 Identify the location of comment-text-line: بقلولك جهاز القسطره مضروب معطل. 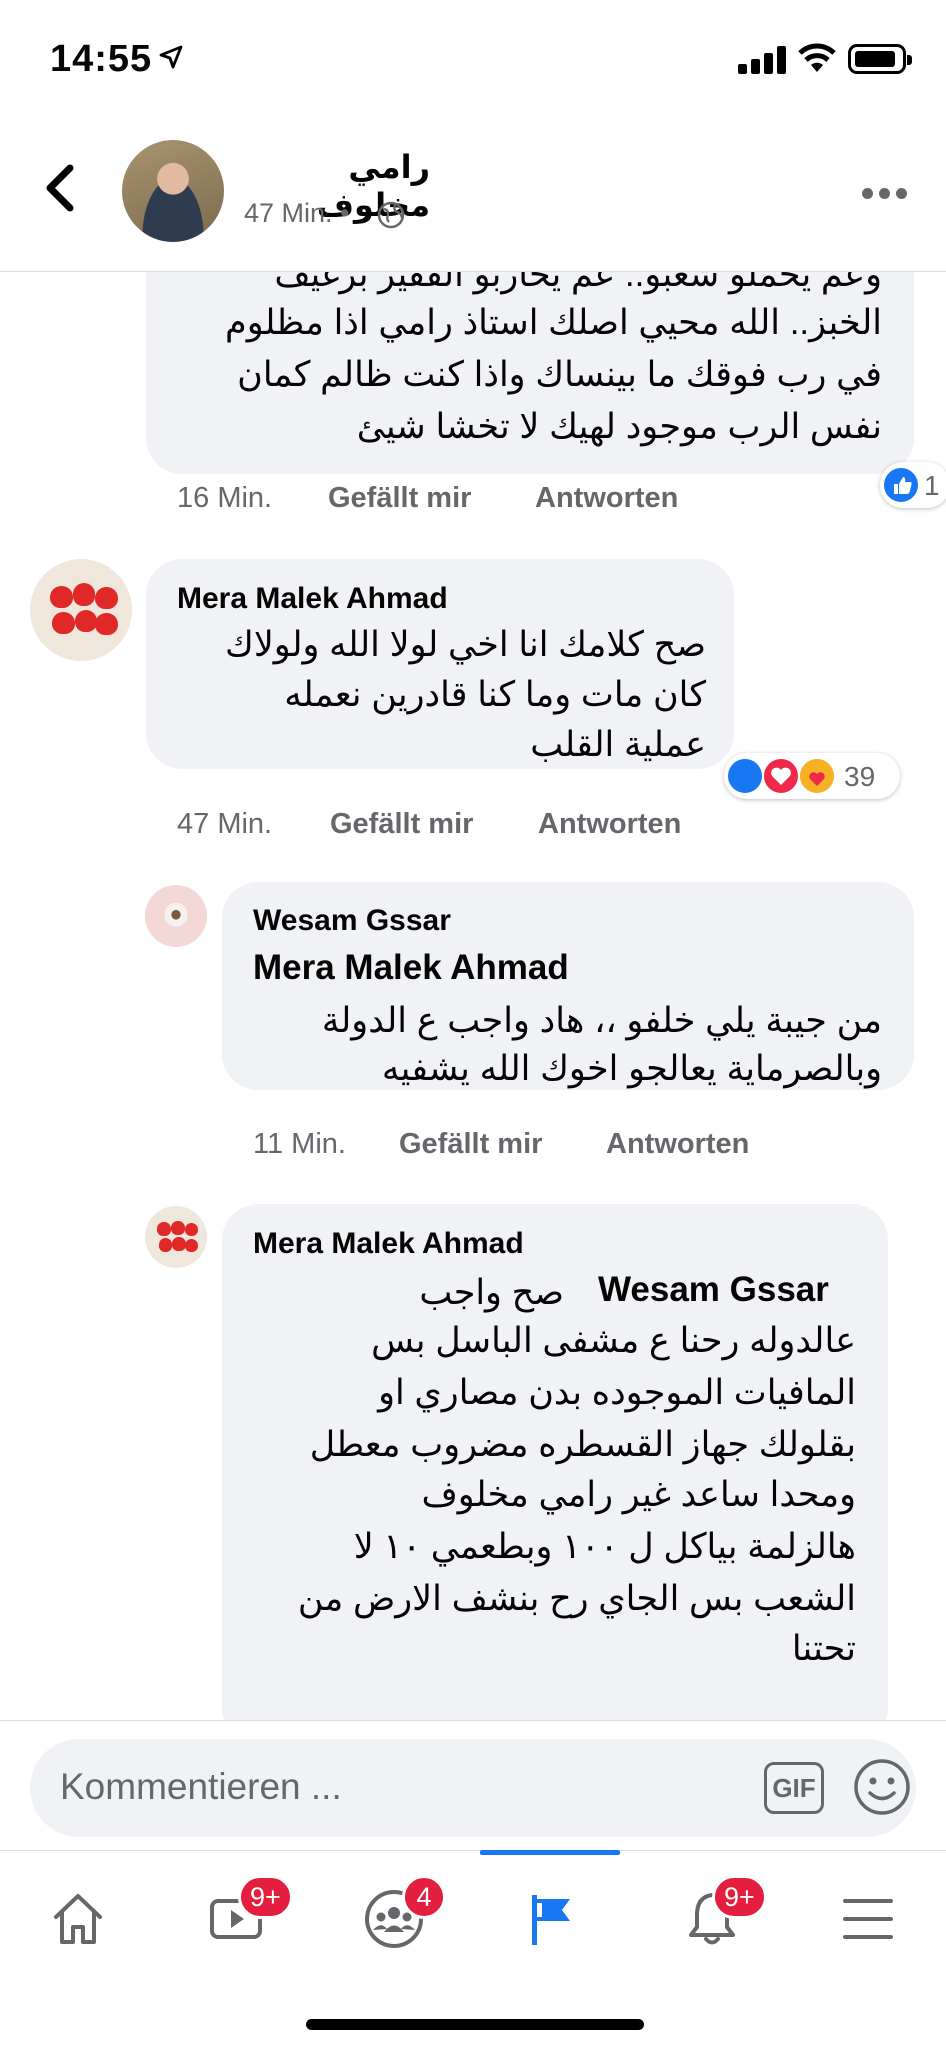
(582, 1444).